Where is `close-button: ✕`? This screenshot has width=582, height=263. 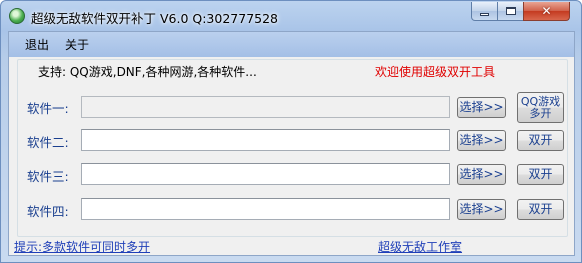
close-button: ✕ is located at coordinates (546, 11).